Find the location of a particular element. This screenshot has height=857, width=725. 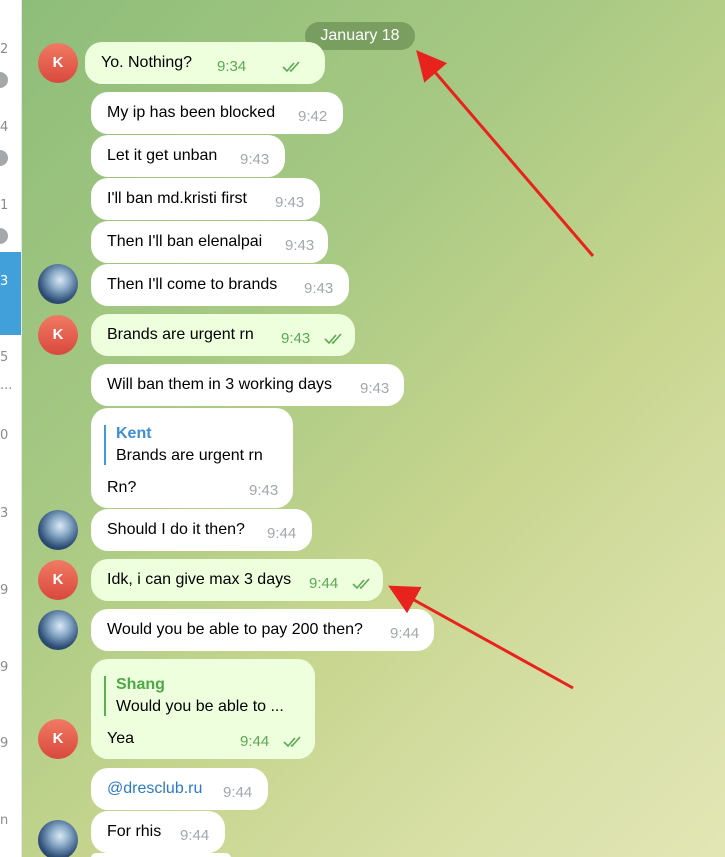

chat-list-count: n is located at coordinates (4, 820).